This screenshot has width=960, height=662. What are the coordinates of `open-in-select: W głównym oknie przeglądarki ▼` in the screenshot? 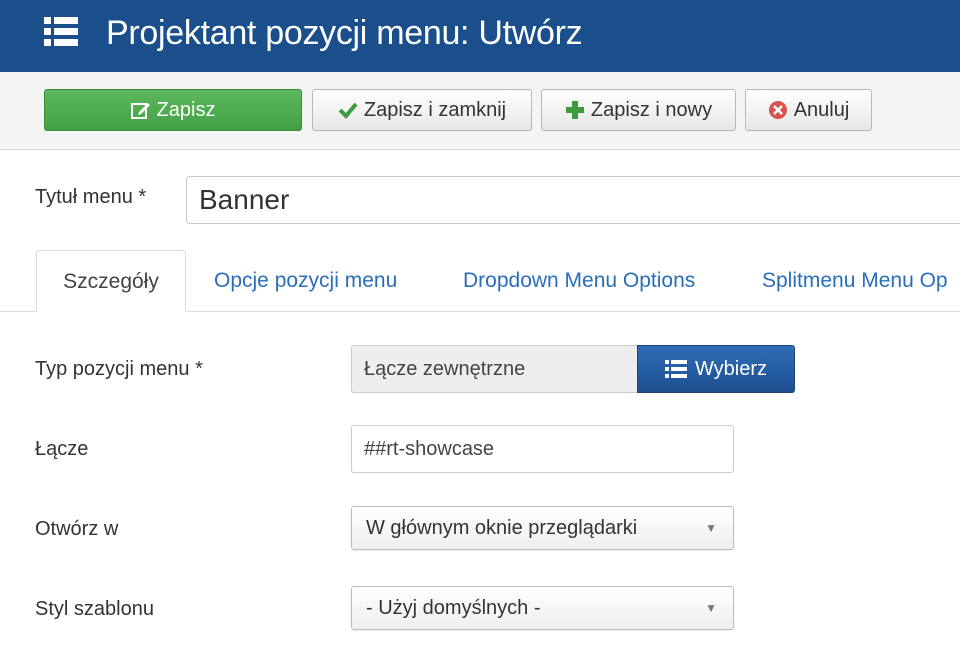 It's located at (542, 528).